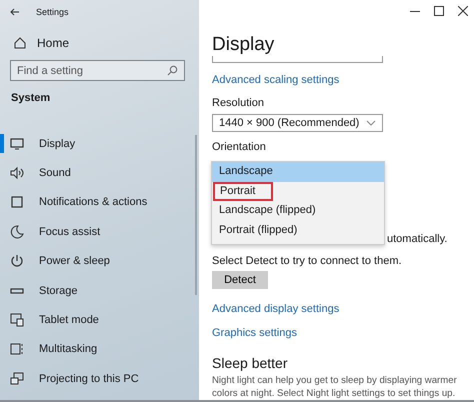 This screenshot has width=474, height=402. I want to click on section-heading: System, so click(31, 99).